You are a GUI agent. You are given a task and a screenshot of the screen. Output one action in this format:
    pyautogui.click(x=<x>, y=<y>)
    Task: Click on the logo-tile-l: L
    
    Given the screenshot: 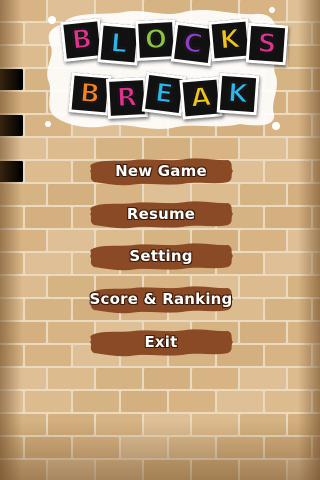 What is the action you would take?
    pyautogui.click(x=119, y=44)
    